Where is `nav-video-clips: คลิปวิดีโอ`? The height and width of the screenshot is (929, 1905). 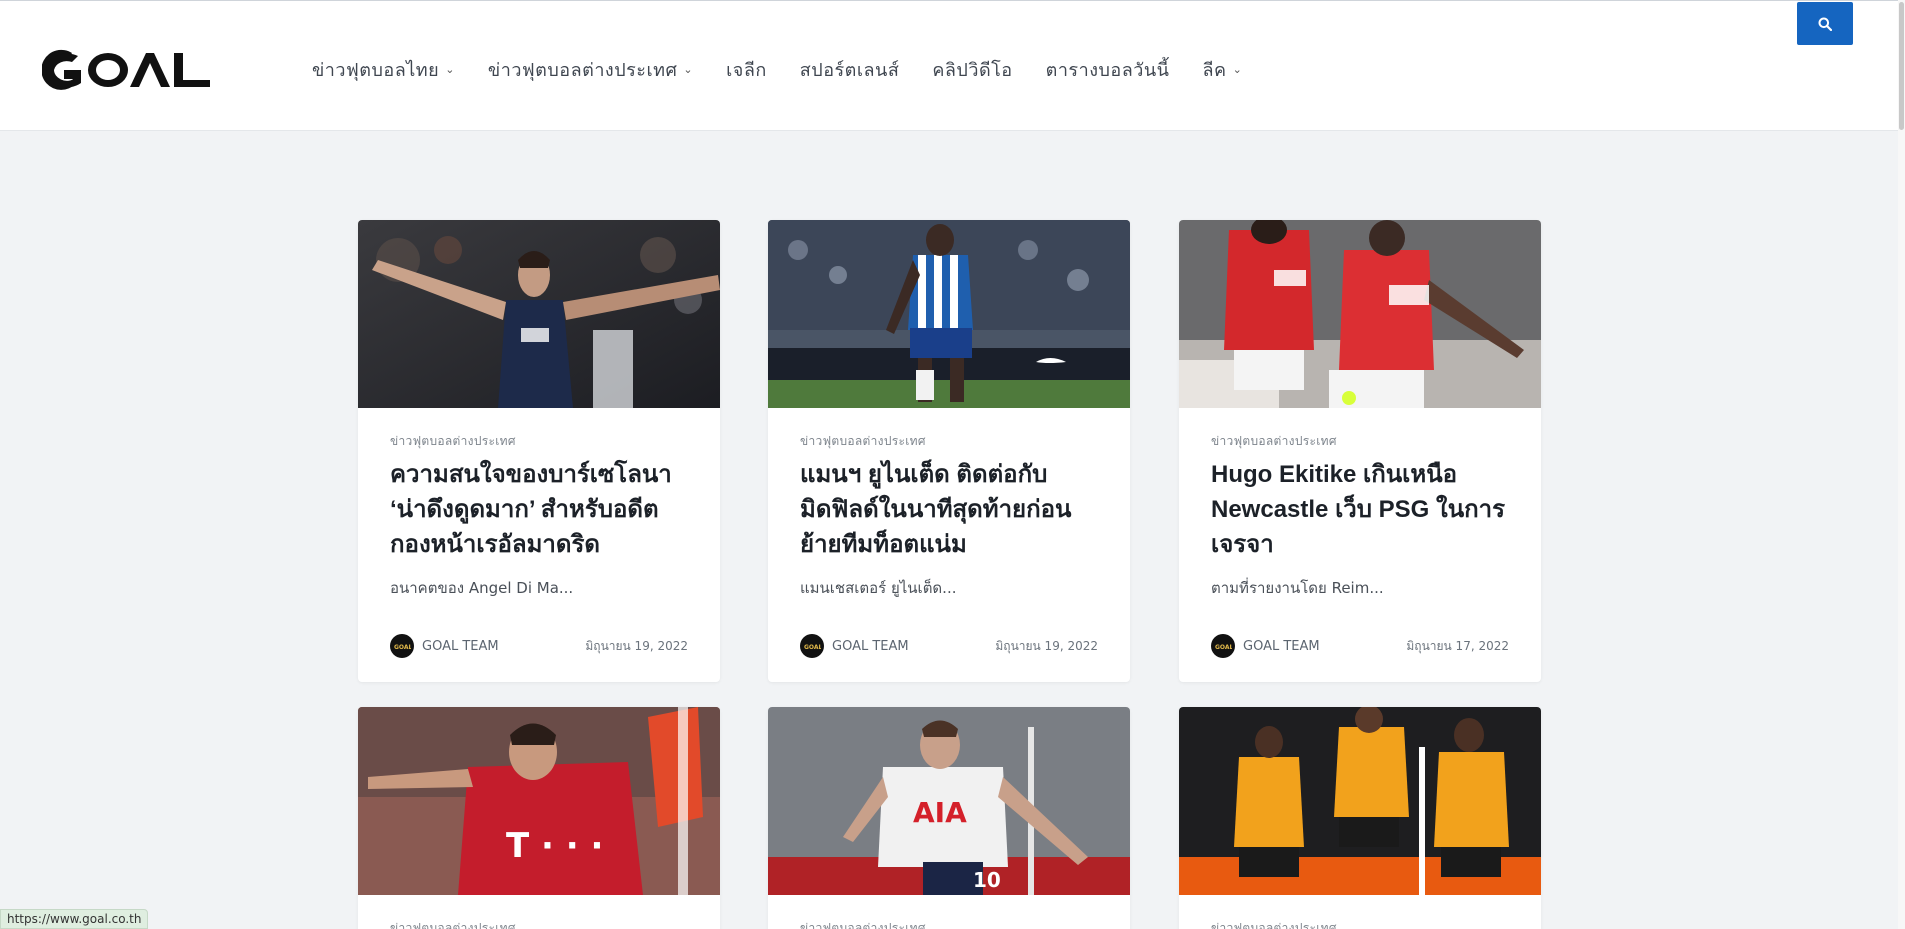
nav-video-clips: คลิปวิดีโอ is located at coordinates (972, 69).